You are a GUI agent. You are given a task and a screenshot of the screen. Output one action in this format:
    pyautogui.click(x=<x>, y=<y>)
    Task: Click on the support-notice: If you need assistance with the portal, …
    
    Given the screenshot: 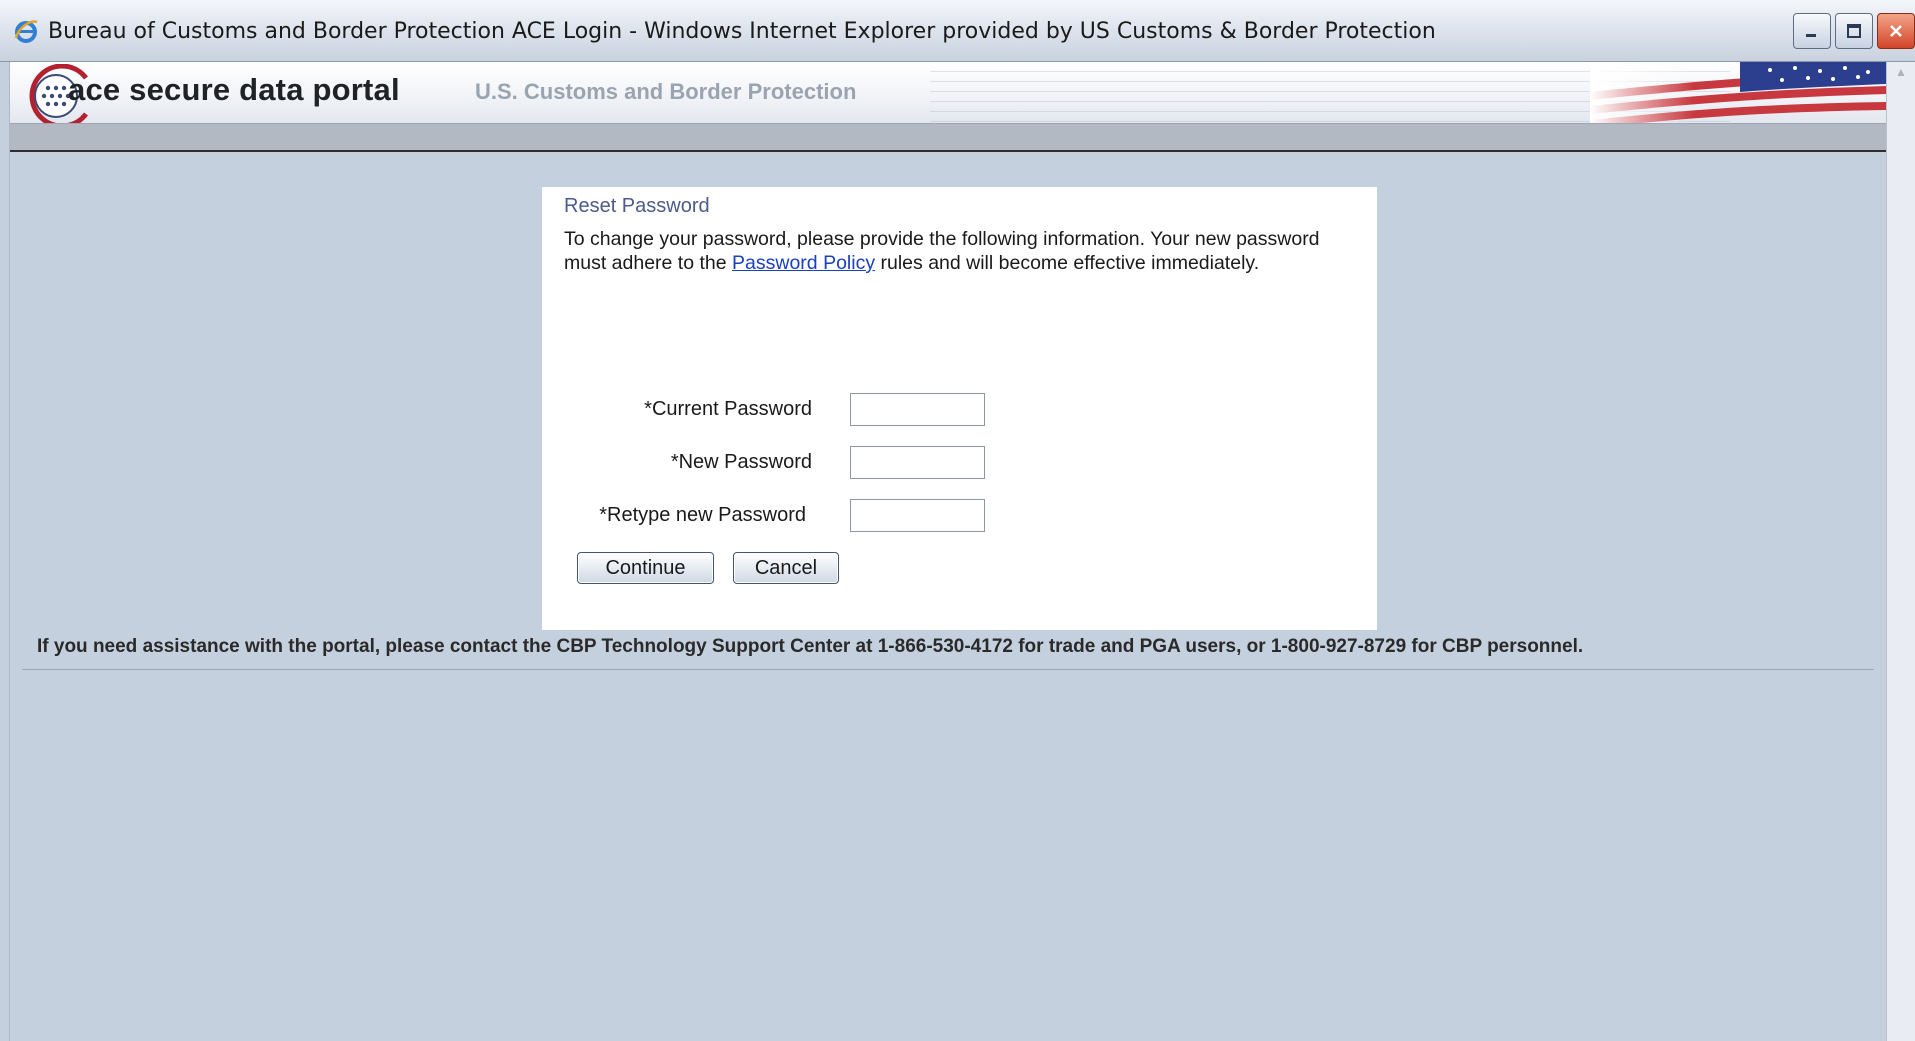 What is the action you would take?
    pyautogui.click(x=810, y=646)
    